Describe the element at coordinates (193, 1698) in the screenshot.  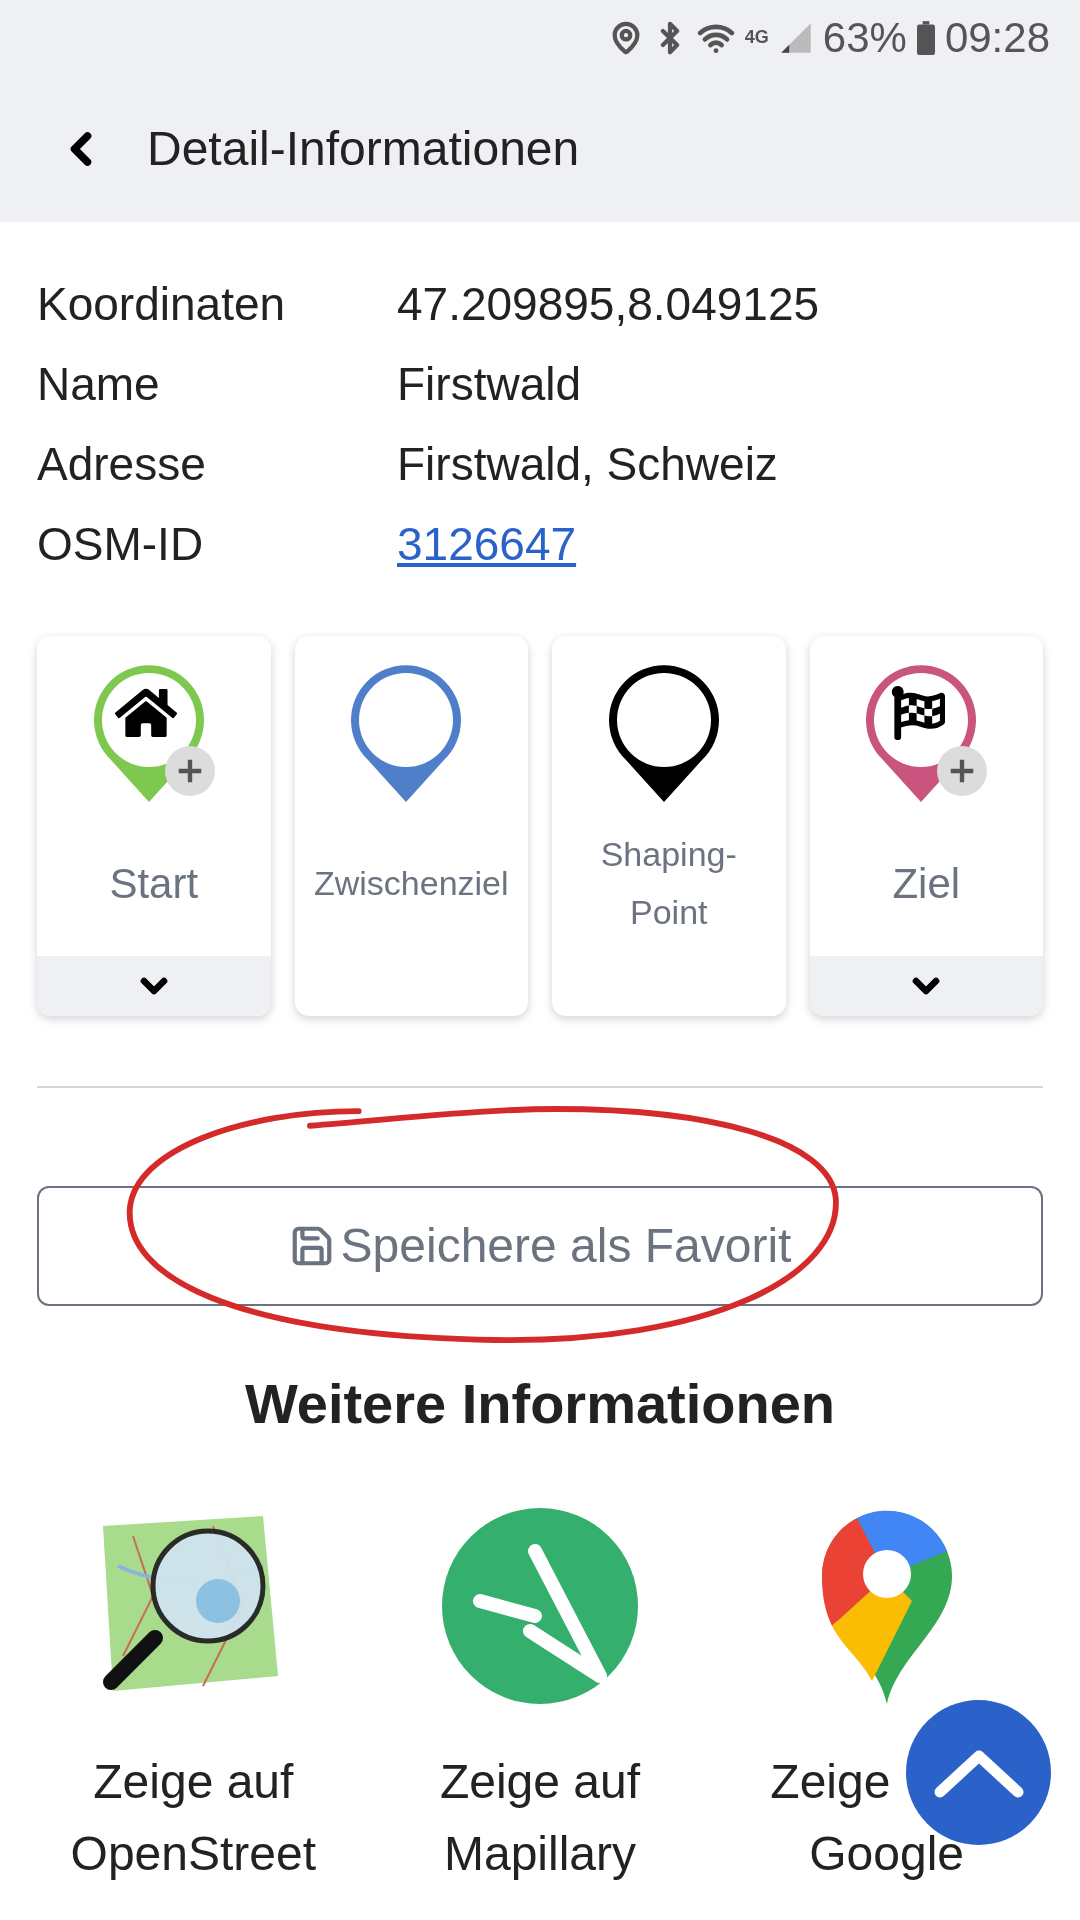
I see `external-map-link: Zeige auf OpenStreet` at that location.